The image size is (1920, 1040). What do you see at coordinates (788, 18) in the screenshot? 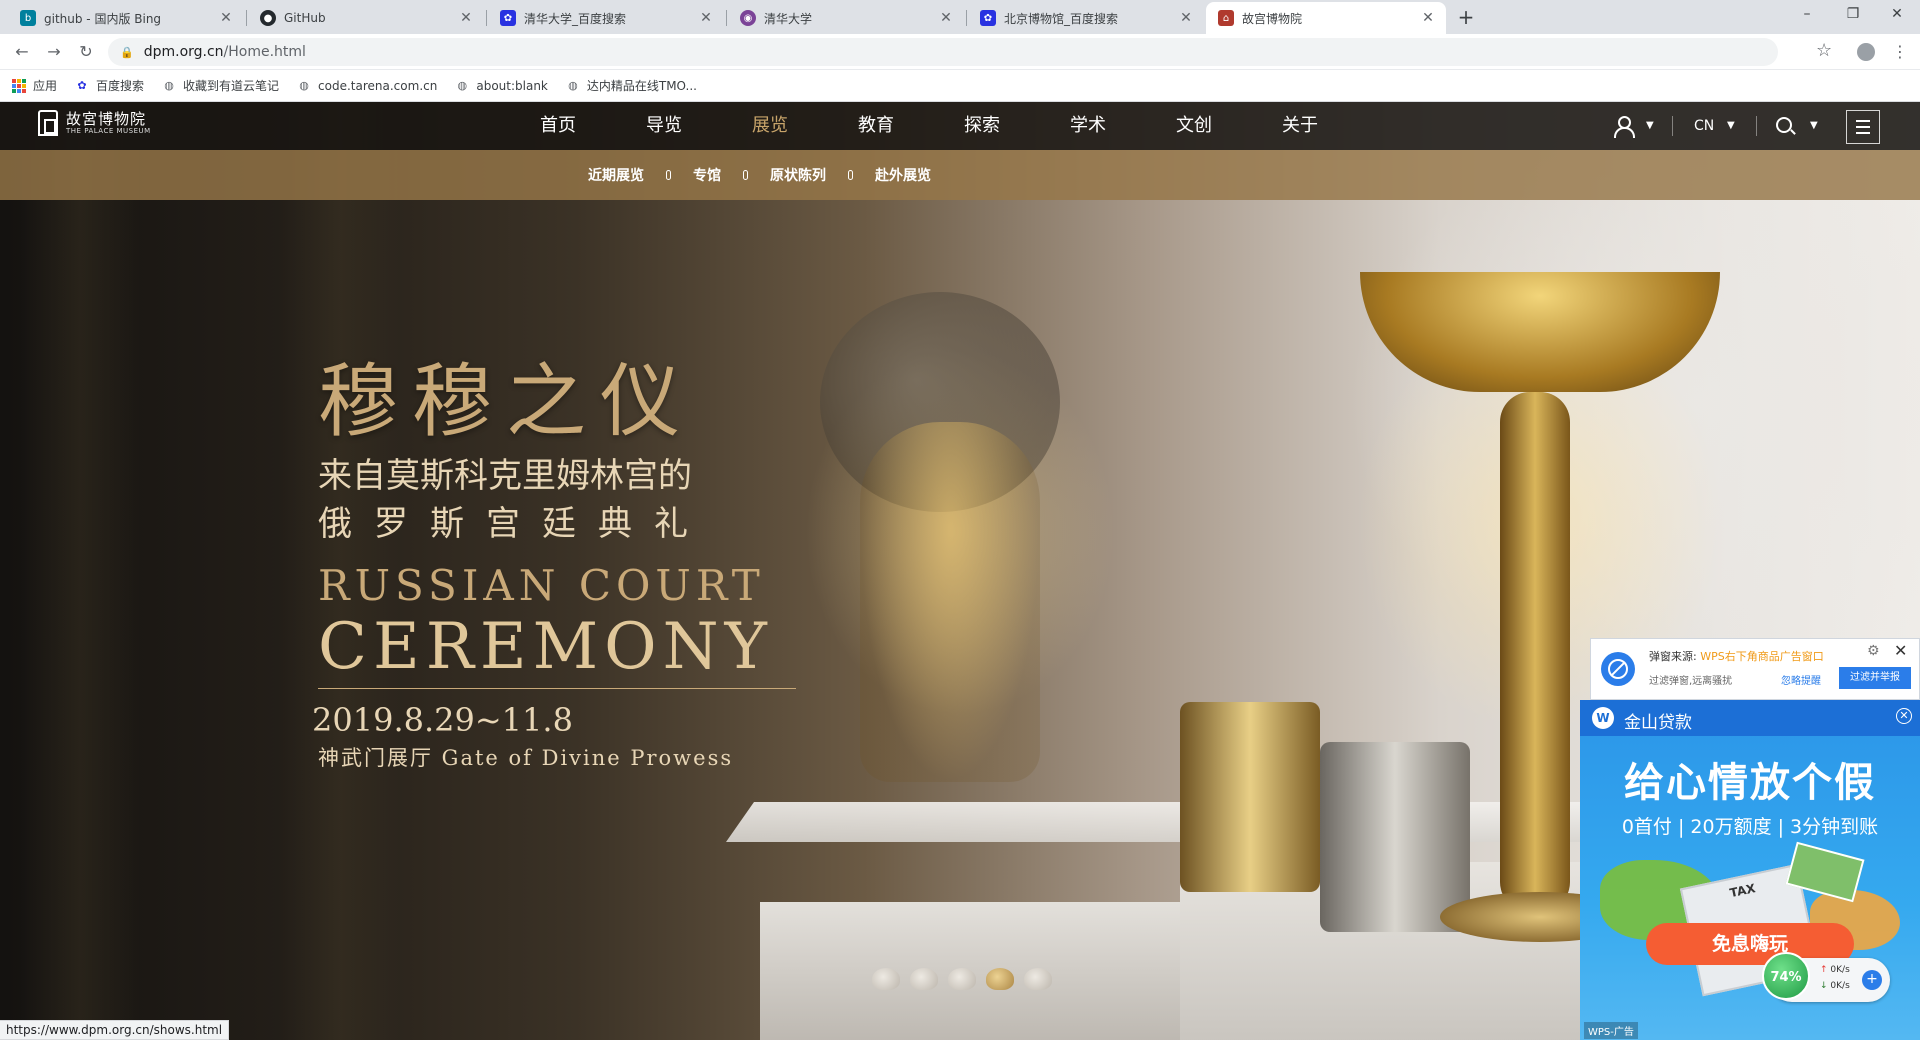
I see `tab-title: 清华大学` at bounding box center [788, 18].